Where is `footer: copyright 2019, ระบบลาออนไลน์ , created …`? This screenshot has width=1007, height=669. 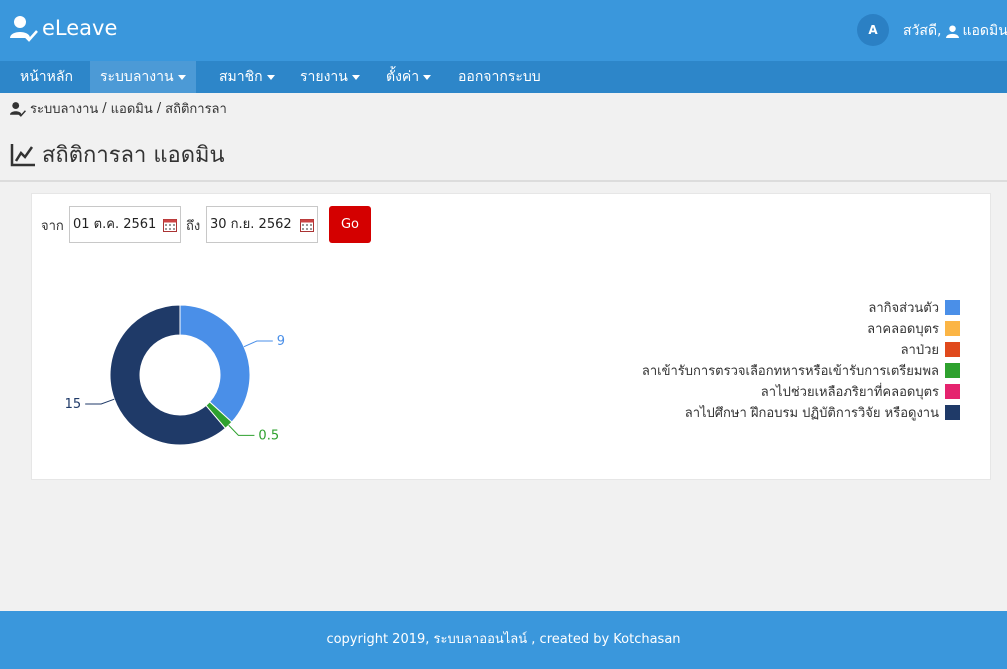 footer: copyright 2019, ระบบลาออนไลน์ , created … is located at coordinates (503, 640).